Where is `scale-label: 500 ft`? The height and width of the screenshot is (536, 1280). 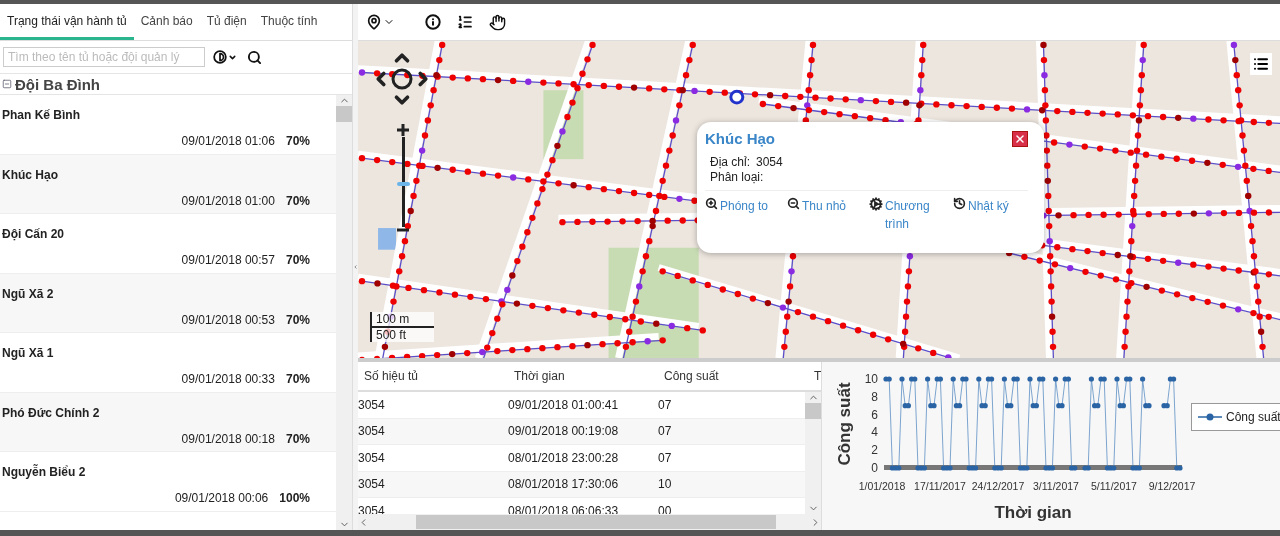 scale-label: 500 ft is located at coordinates (403, 335).